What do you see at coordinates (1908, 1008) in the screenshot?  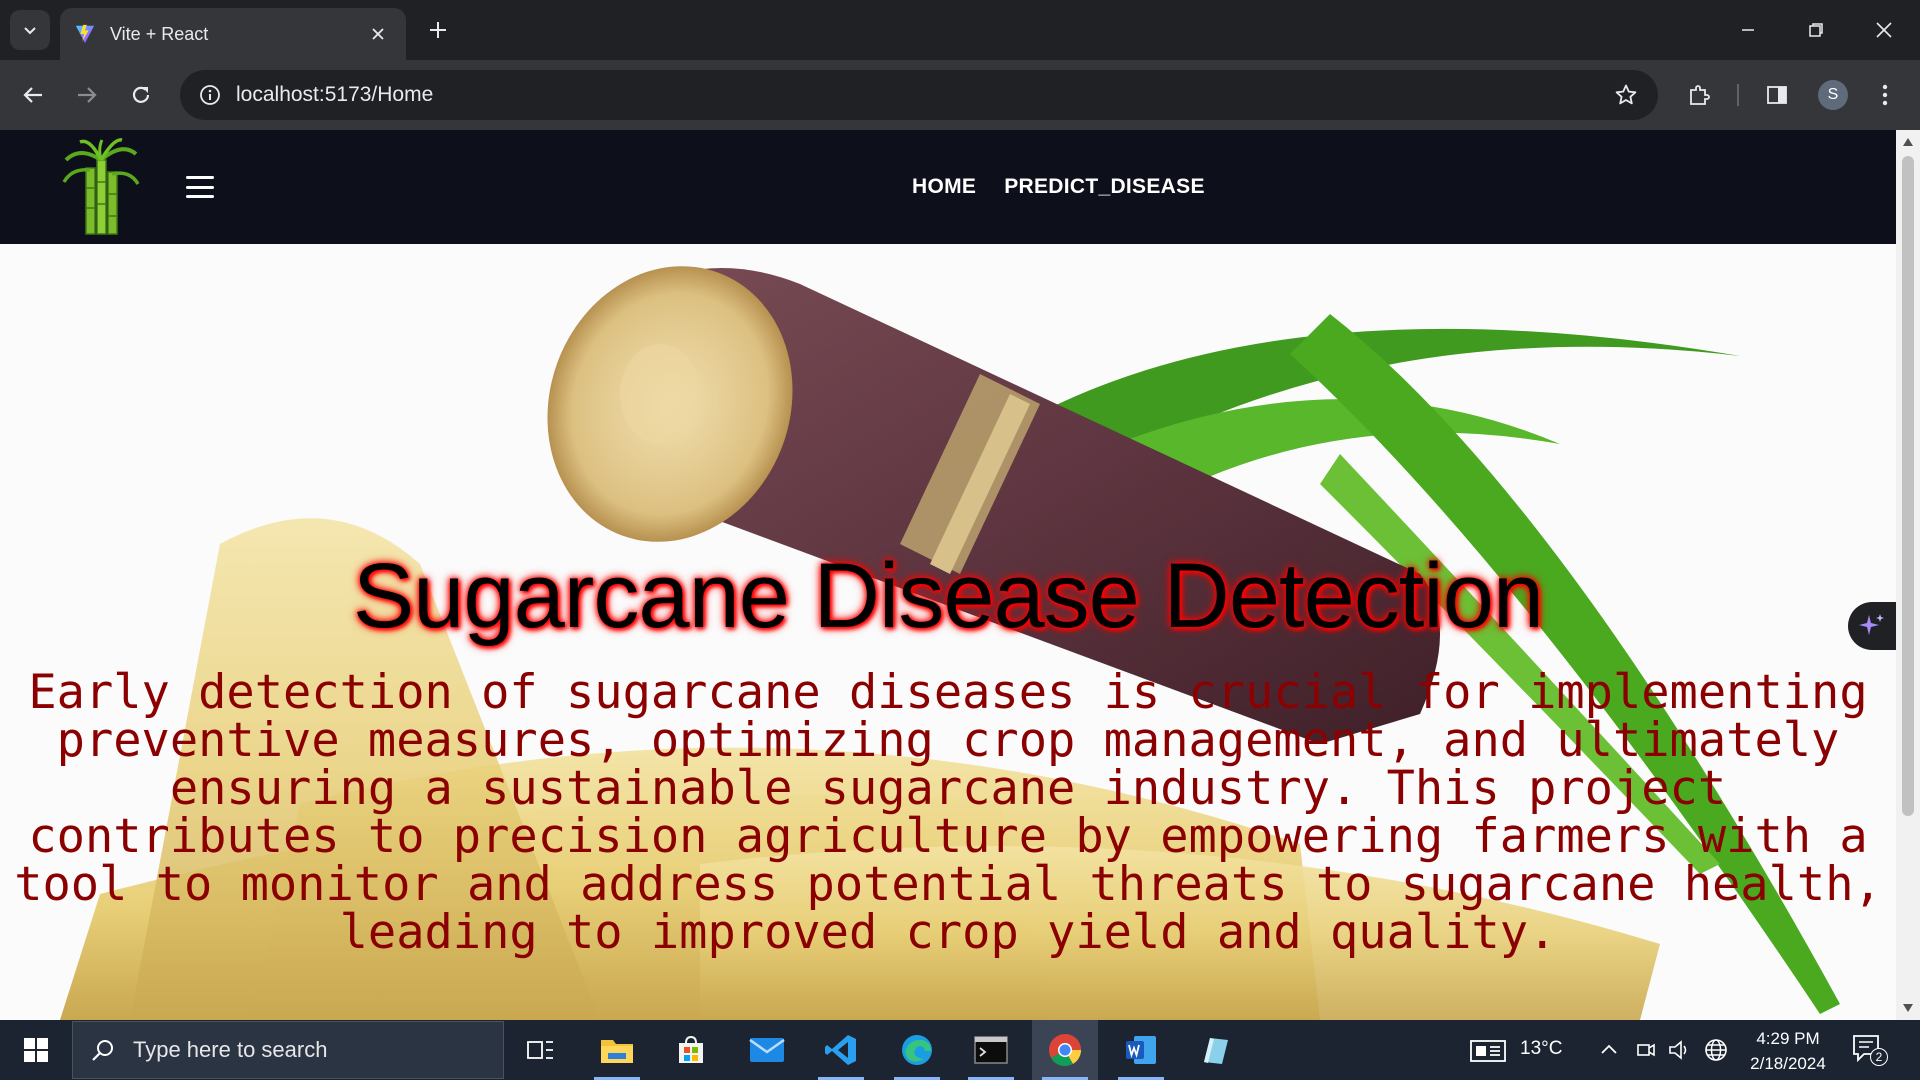 I see `scroll-down-arrow-icon` at bounding box center [1908, 1008].